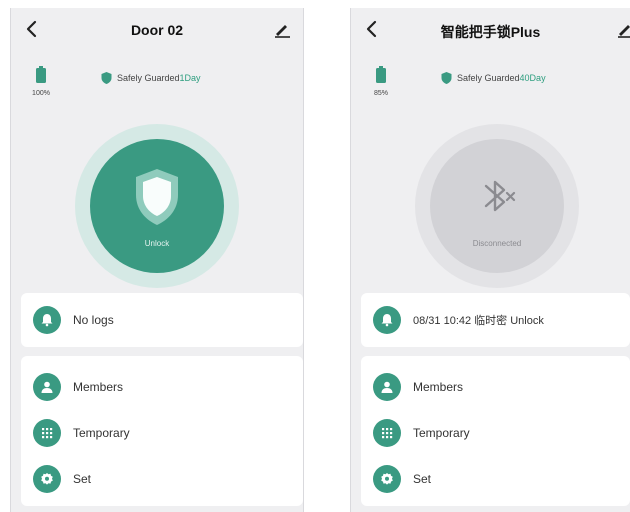 The image size is (630, 512). I want to click on unlock-label: Unlock, so click(157, 243).